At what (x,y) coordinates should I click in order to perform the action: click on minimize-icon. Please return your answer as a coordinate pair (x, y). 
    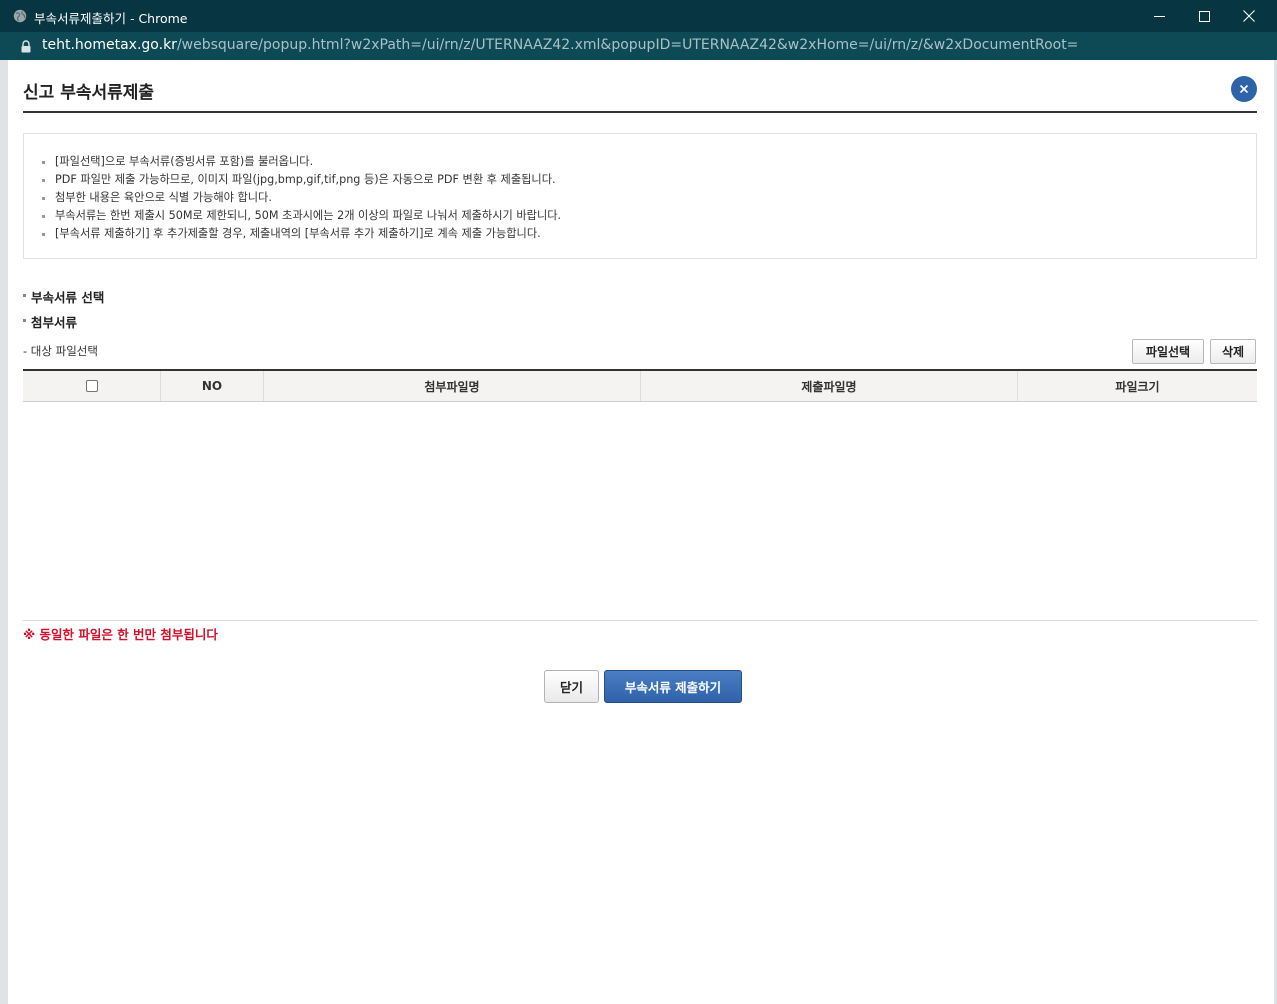
    Looking at the image, I should click on (1159, 16).